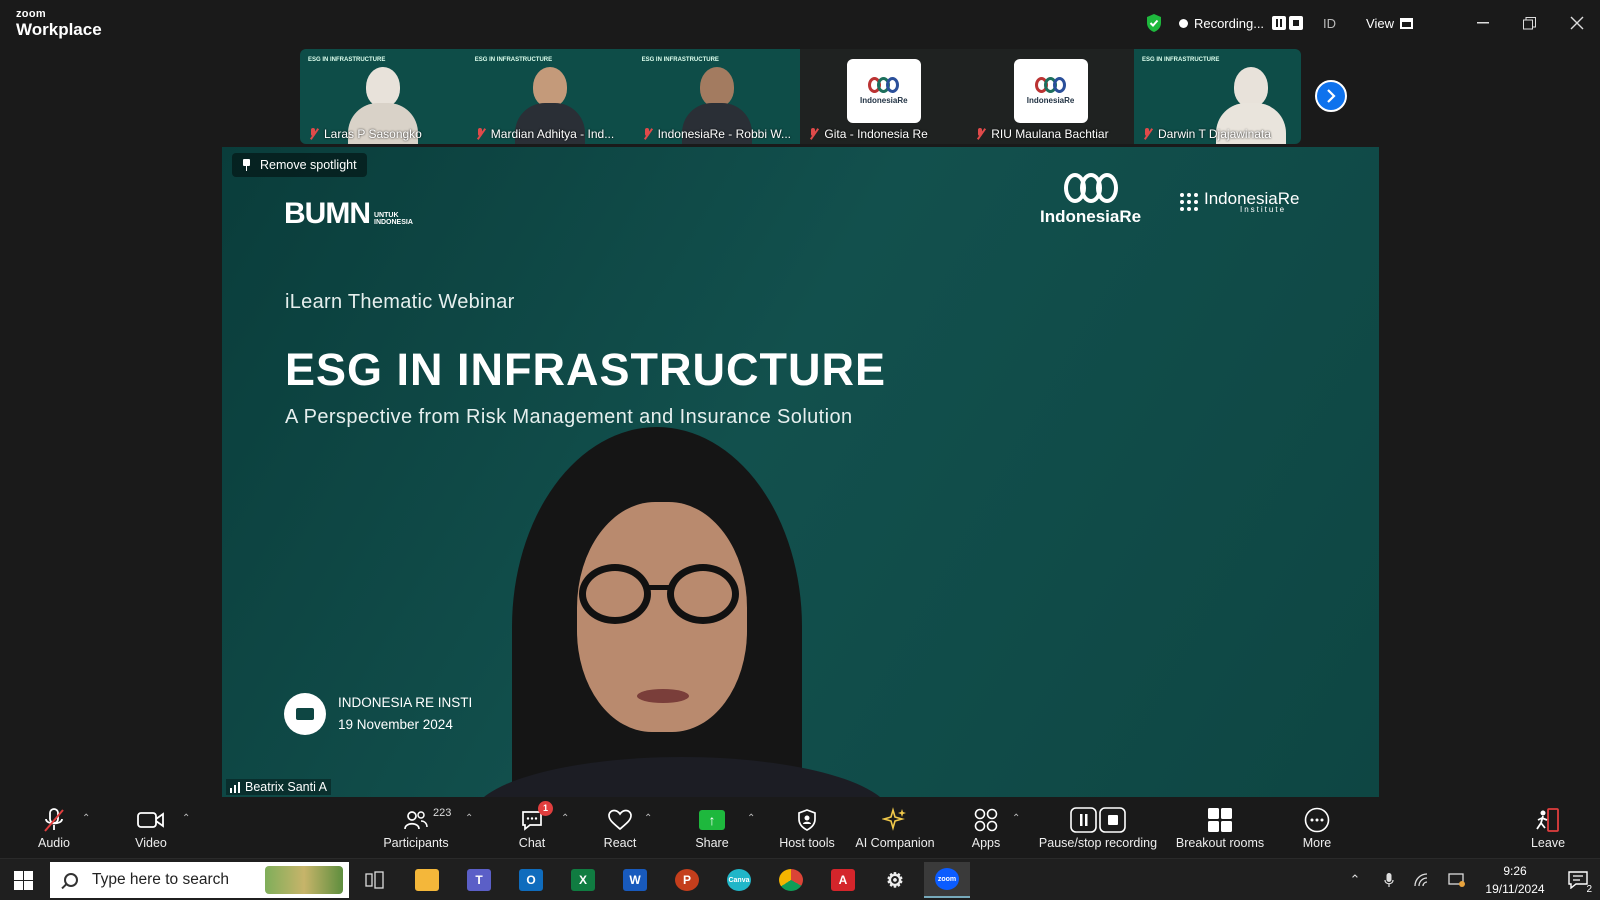  I want to click on wifi-icon, so click(1423, 879).